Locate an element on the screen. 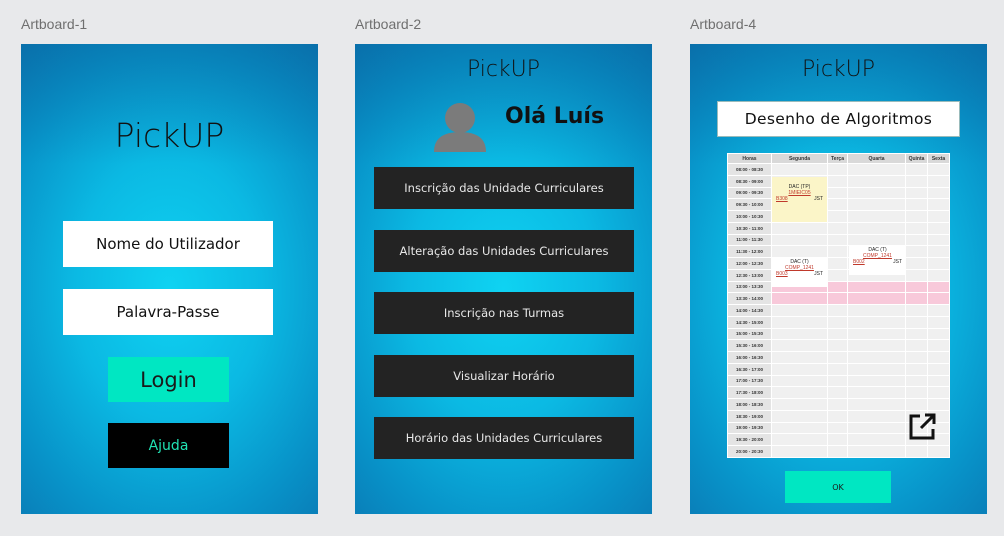  password-field: Palavra-Passe is located at coordinates (168, 312).